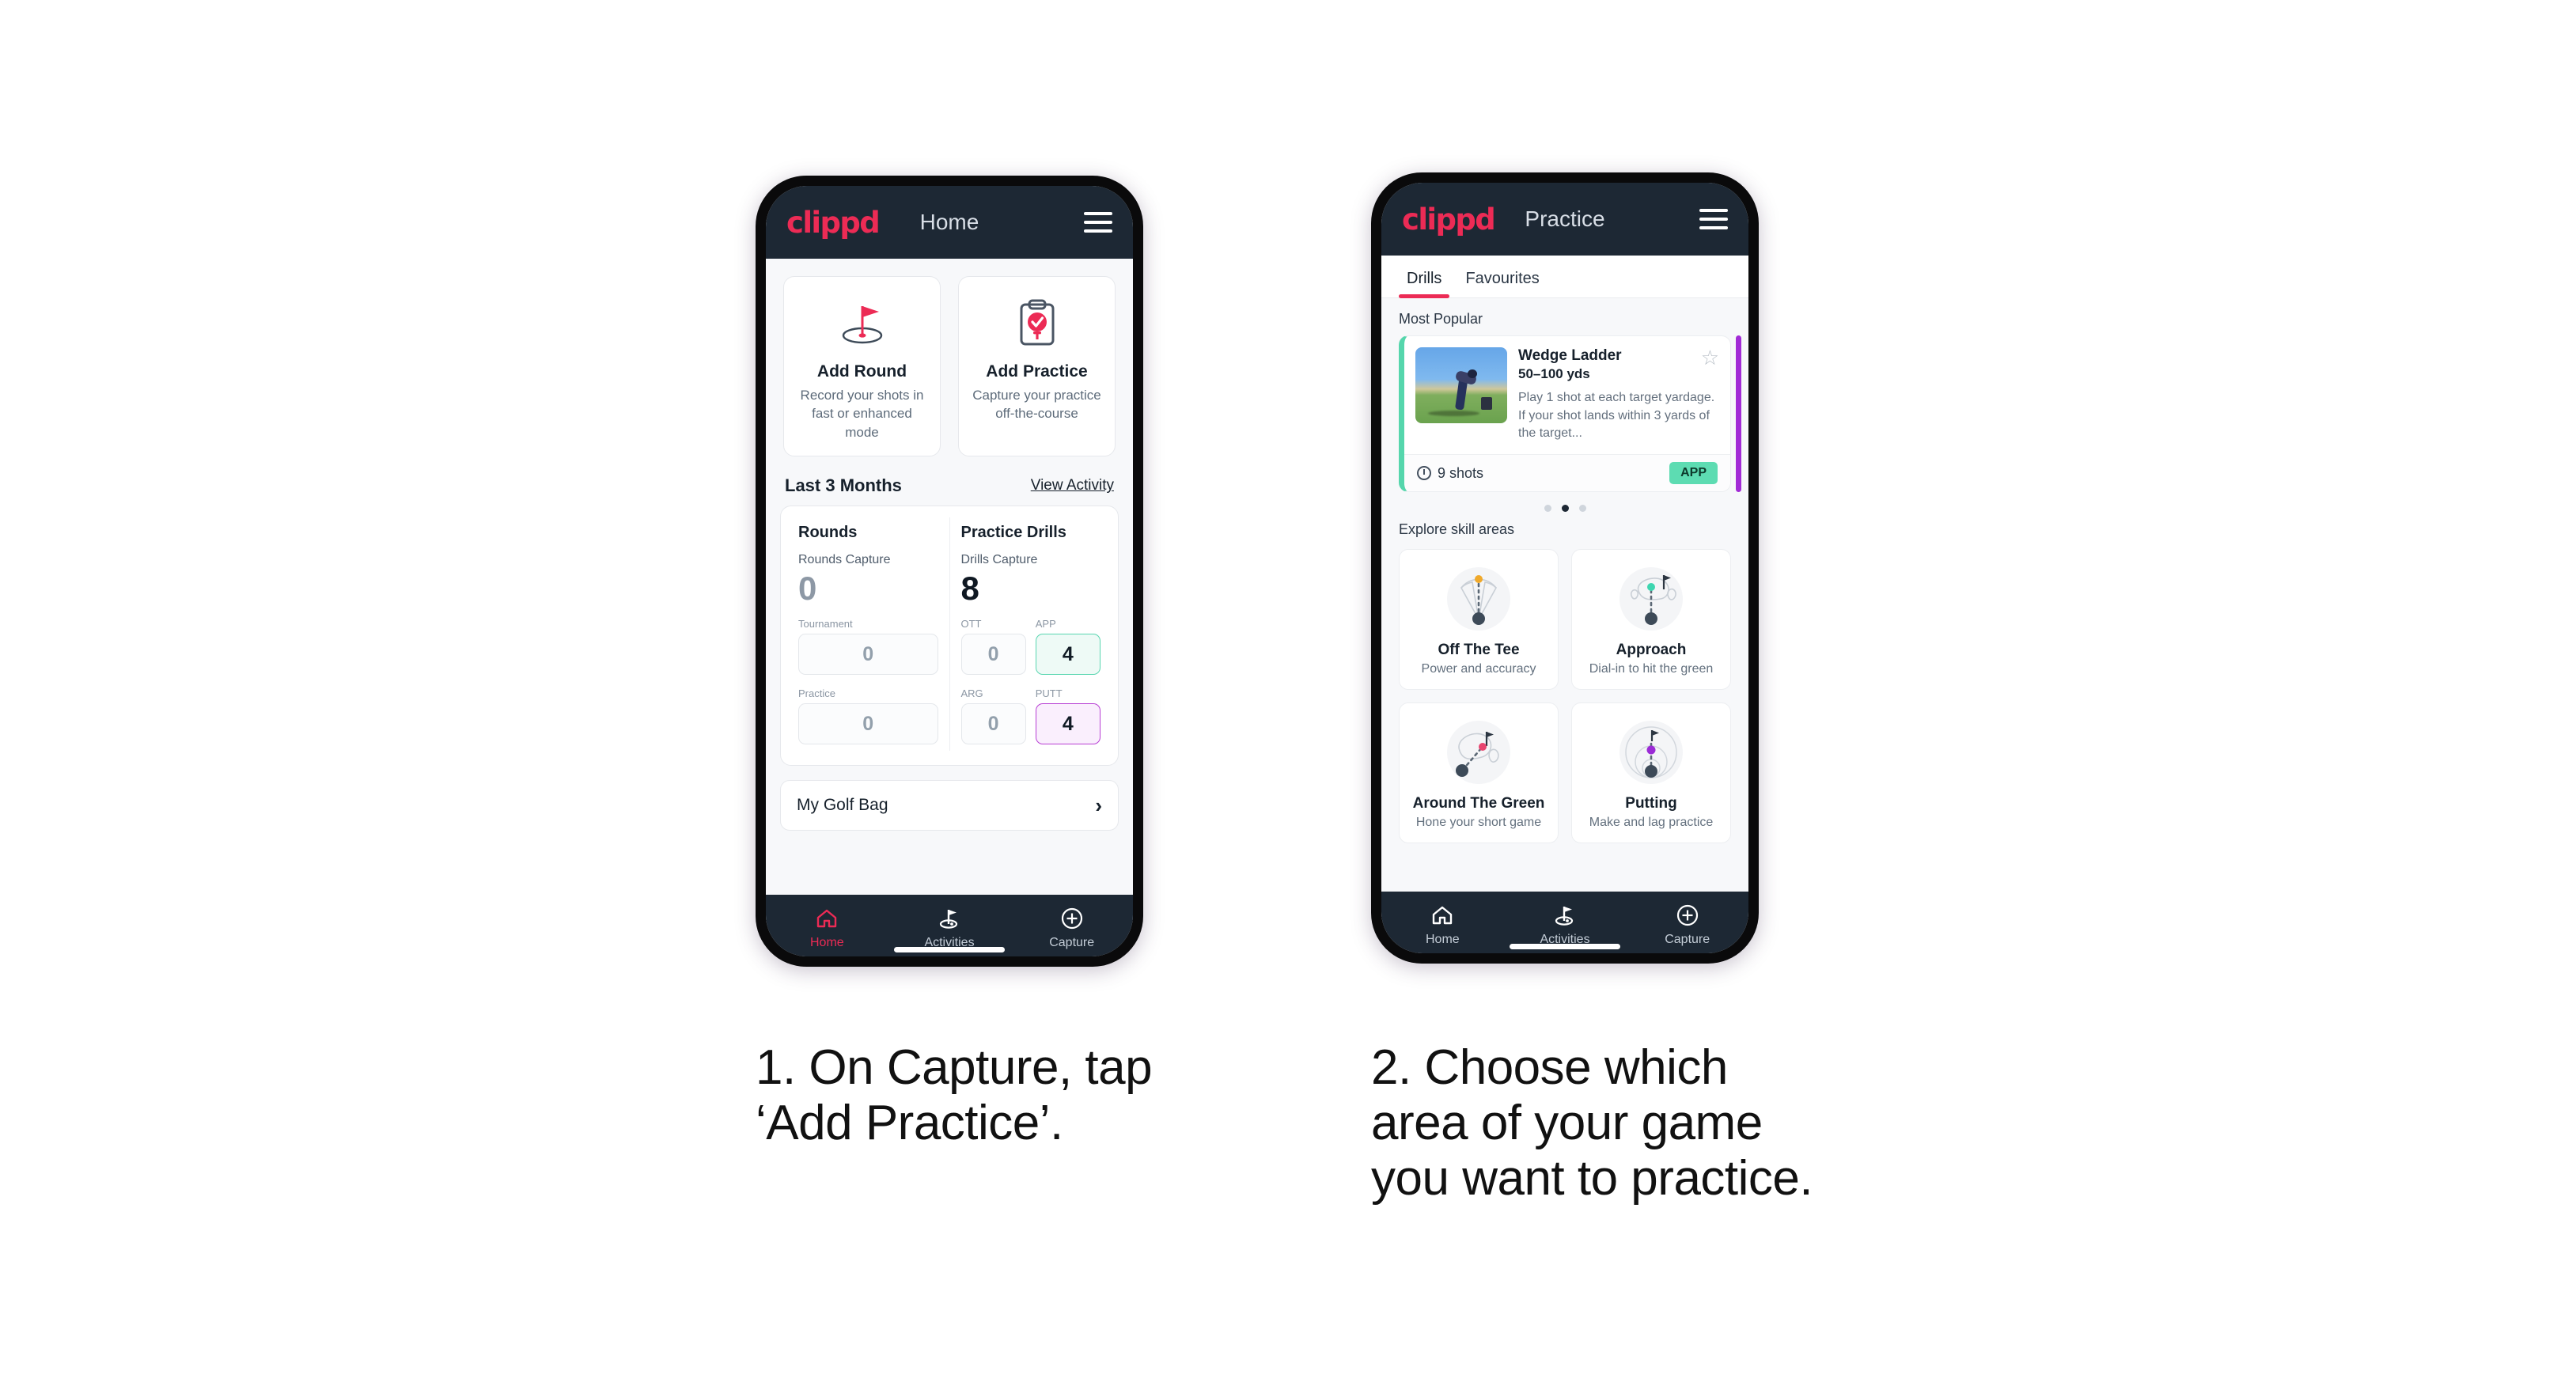 Image resolution: width=2576 pixels, height=1386 pixels. Describe the element at coordinates (868, 724) in the screenshot. I see `practice-value: 0` at that location.